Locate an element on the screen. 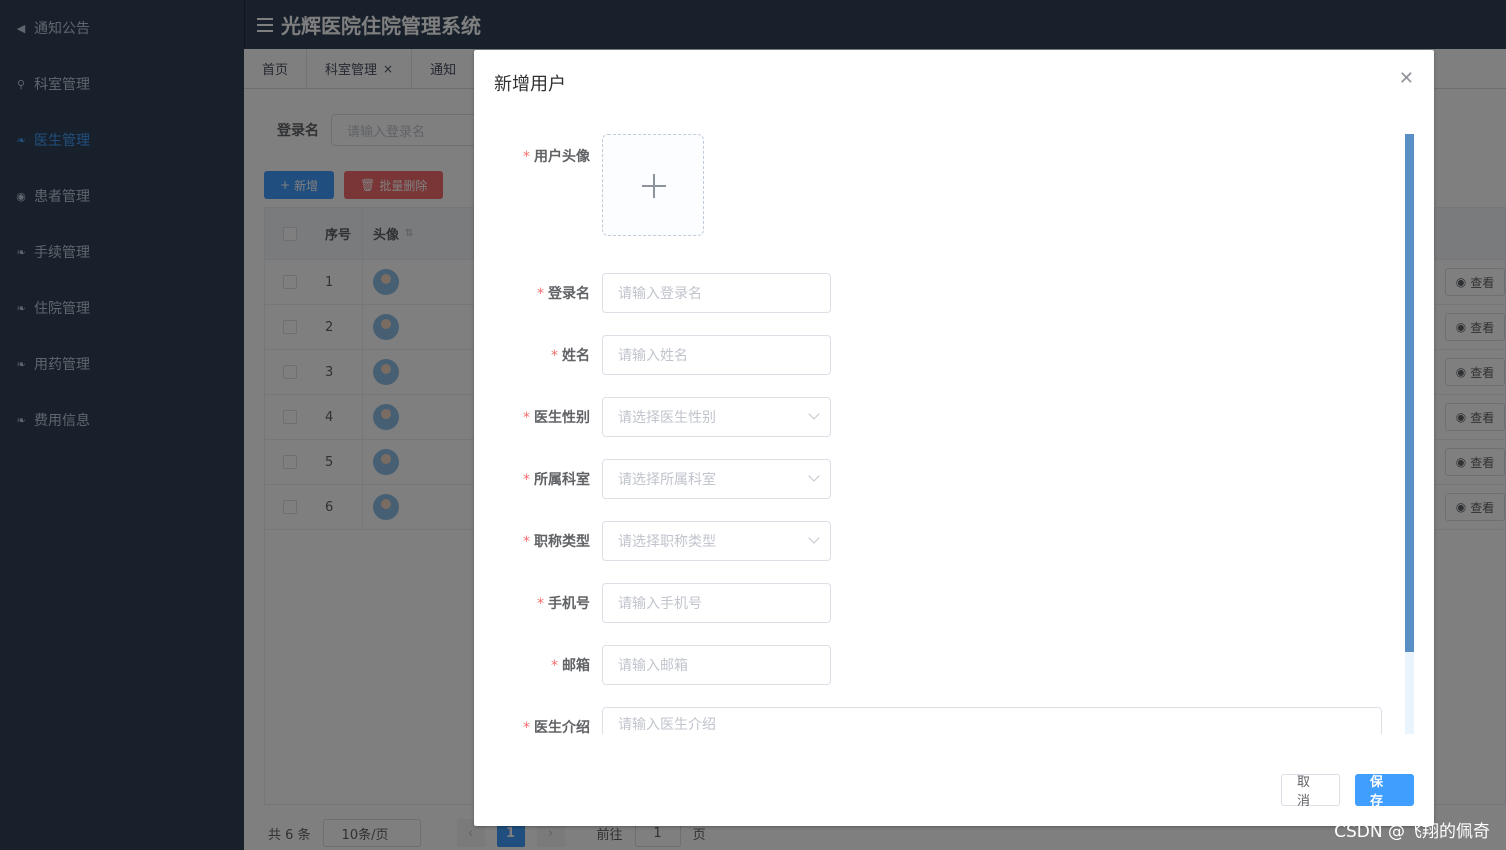 The image size is (1506, 850). form-label: * 所属科室 is located at coordinates (538, 479).